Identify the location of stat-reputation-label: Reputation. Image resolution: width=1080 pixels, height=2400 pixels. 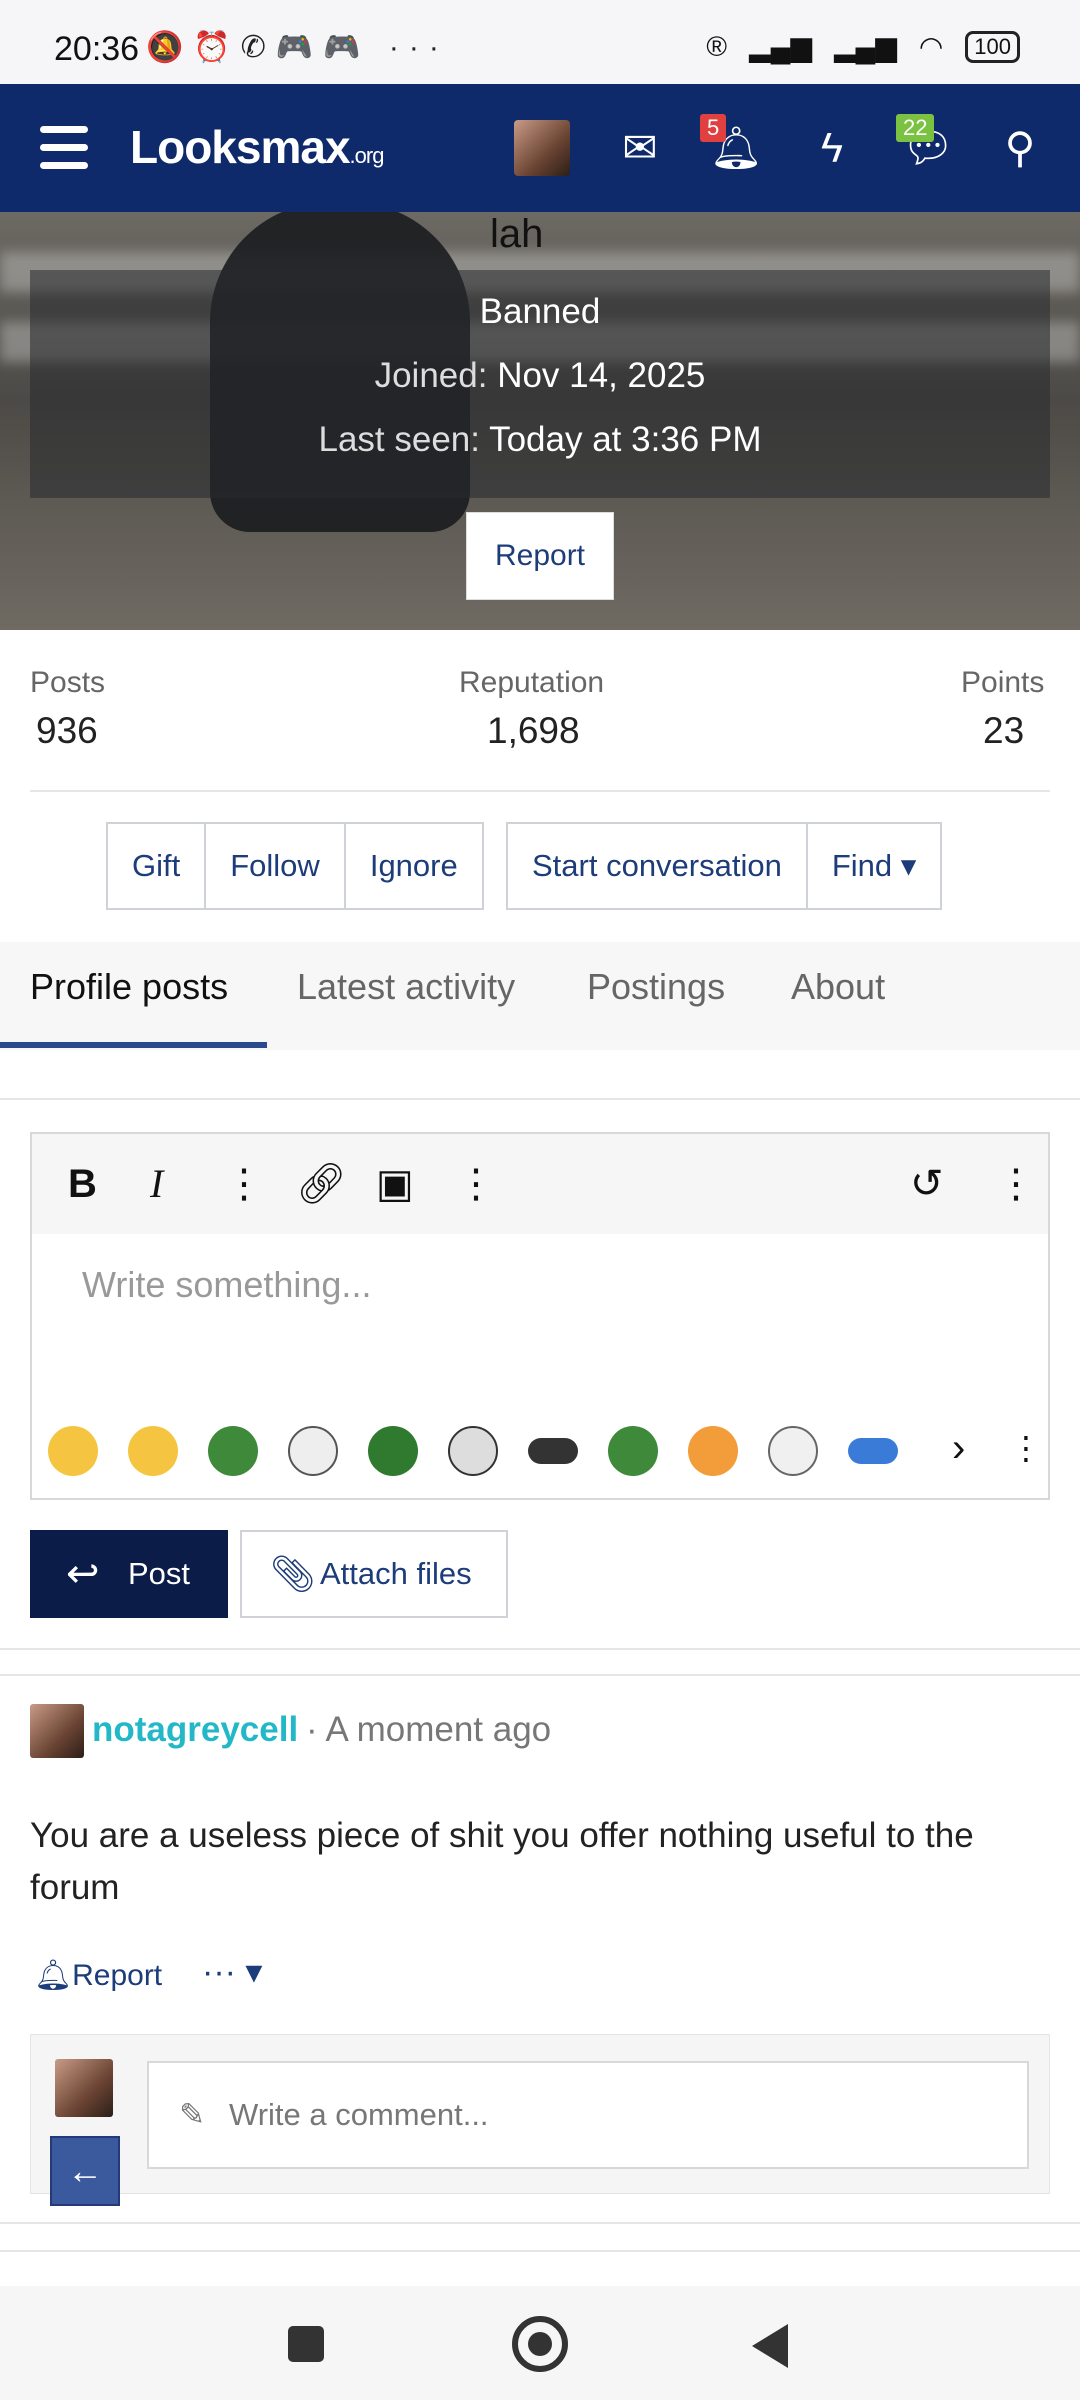
(532, 682).